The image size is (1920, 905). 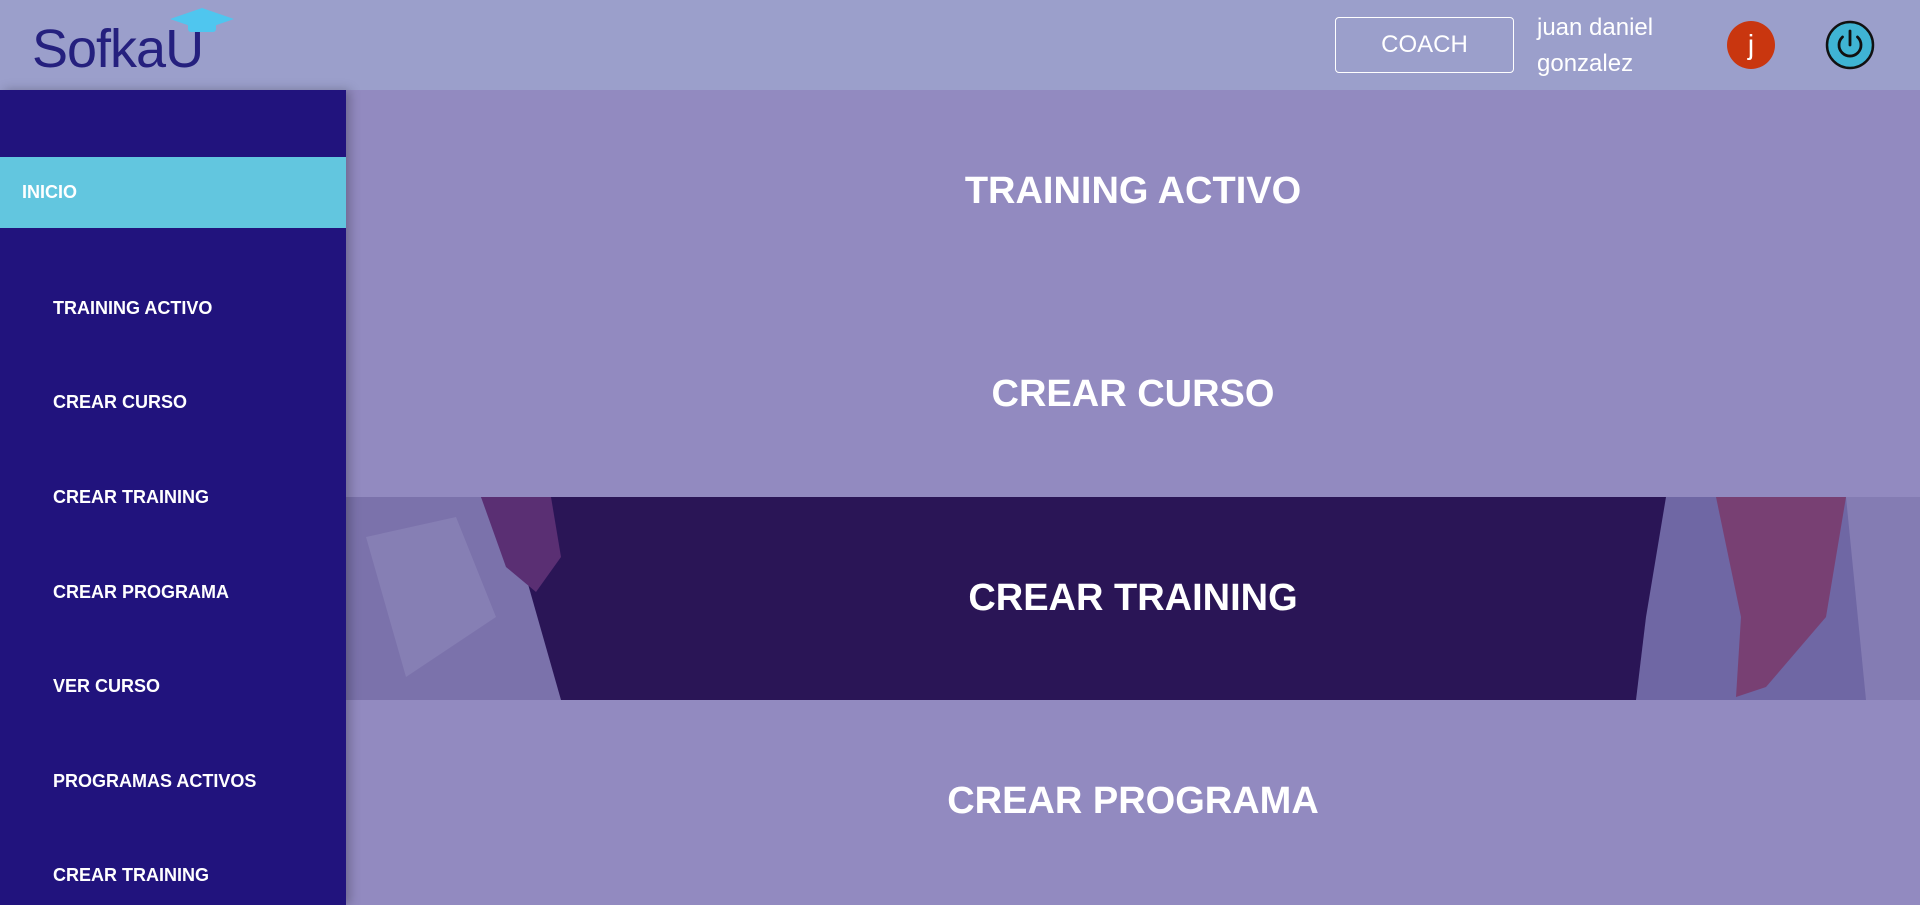 What do you see at coordinates (132, 308) in the screenshot?
I see `sidebar-item-training-activo: TRAINING ACTIVO` at bounding box center [132, 308].